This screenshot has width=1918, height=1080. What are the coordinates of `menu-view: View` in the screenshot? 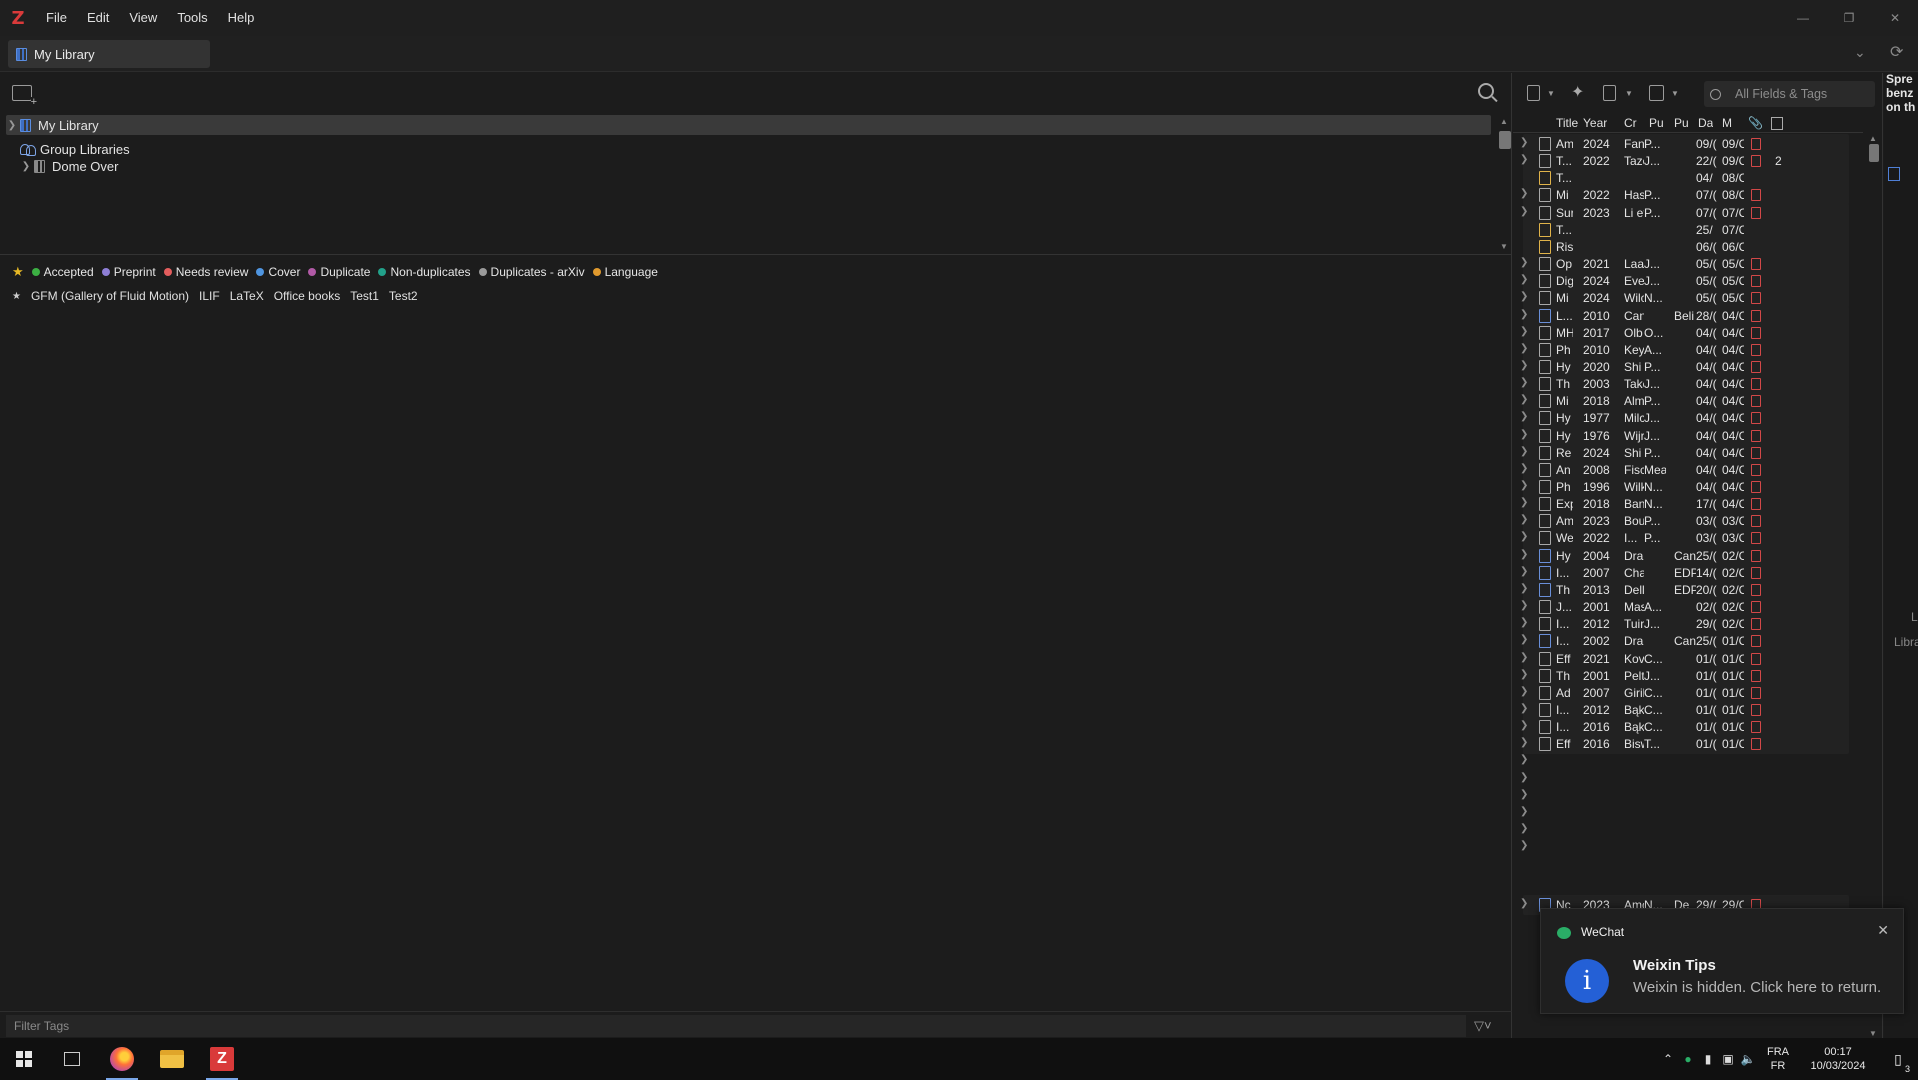 It's located at (143, 18).